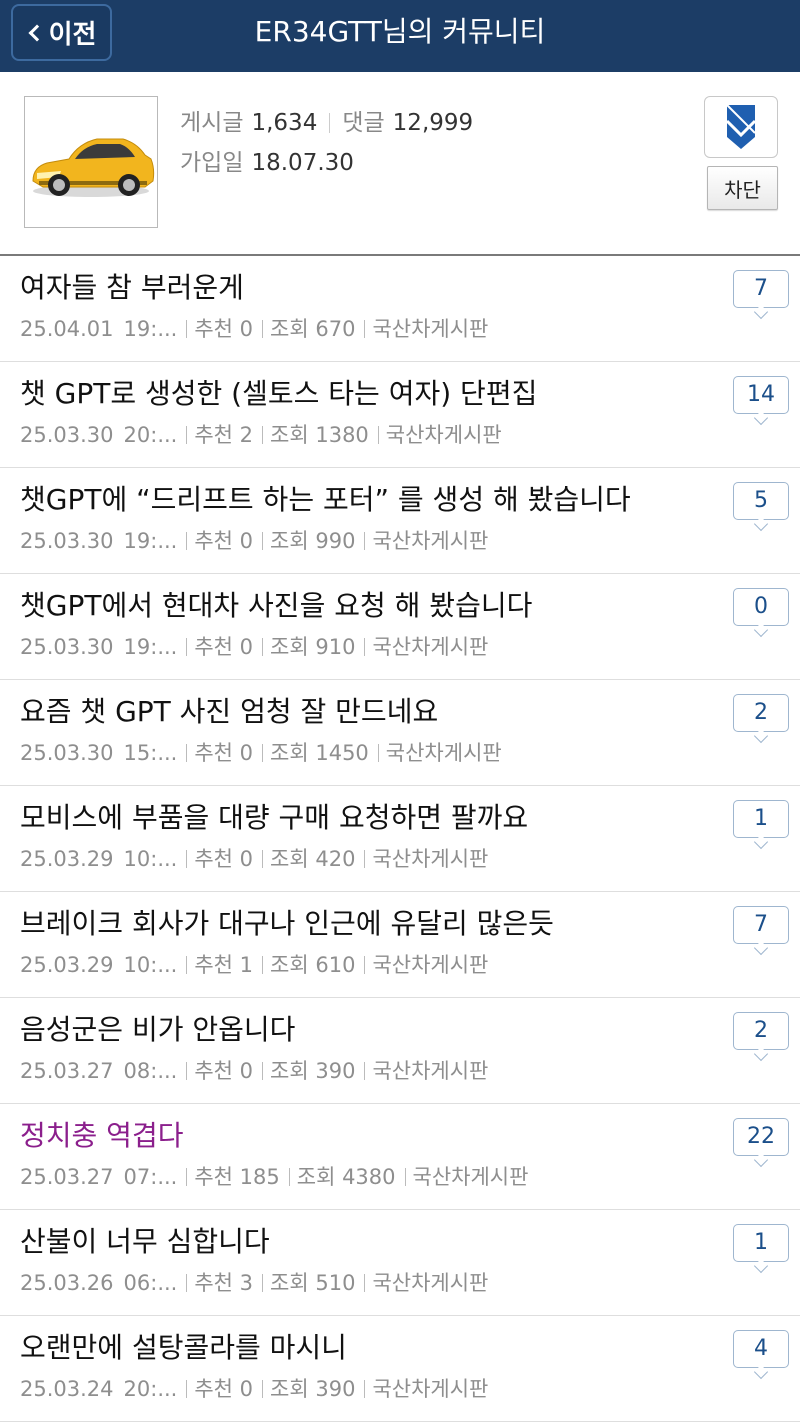 This screenshot has width=800, height=1423. What do you see at coordinates (278, 394) in the screenshot?
I see `post-title: 챗 GPT로 생성한 (셀토스 타는 여자) 단편집` at bounding box center [278, 394].